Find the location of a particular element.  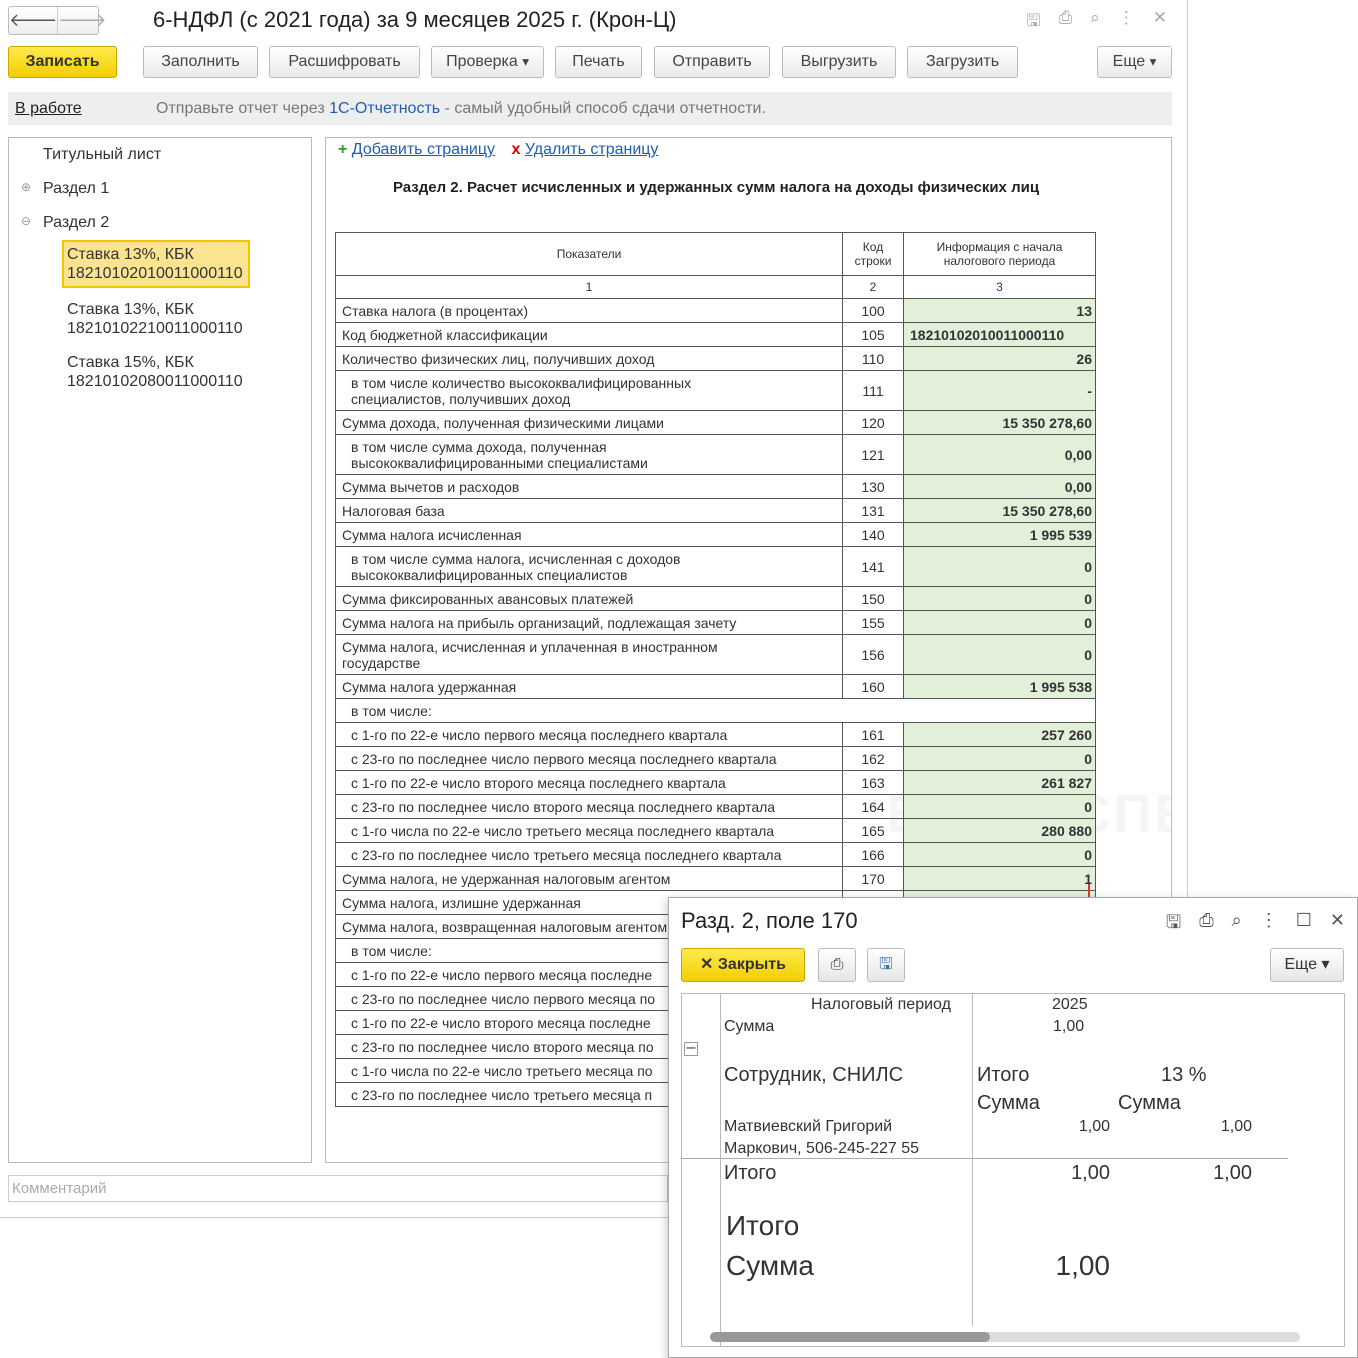

sum-header: Сумма is located at coordinates (1149, 1103).